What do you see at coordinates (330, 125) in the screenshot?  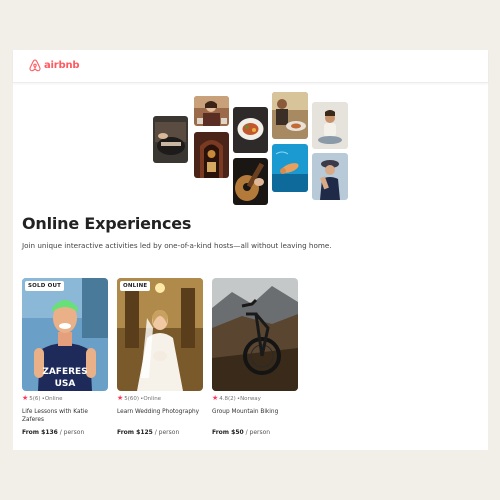 I see `collage-photo-yoga` at bounding box center [330, 125].